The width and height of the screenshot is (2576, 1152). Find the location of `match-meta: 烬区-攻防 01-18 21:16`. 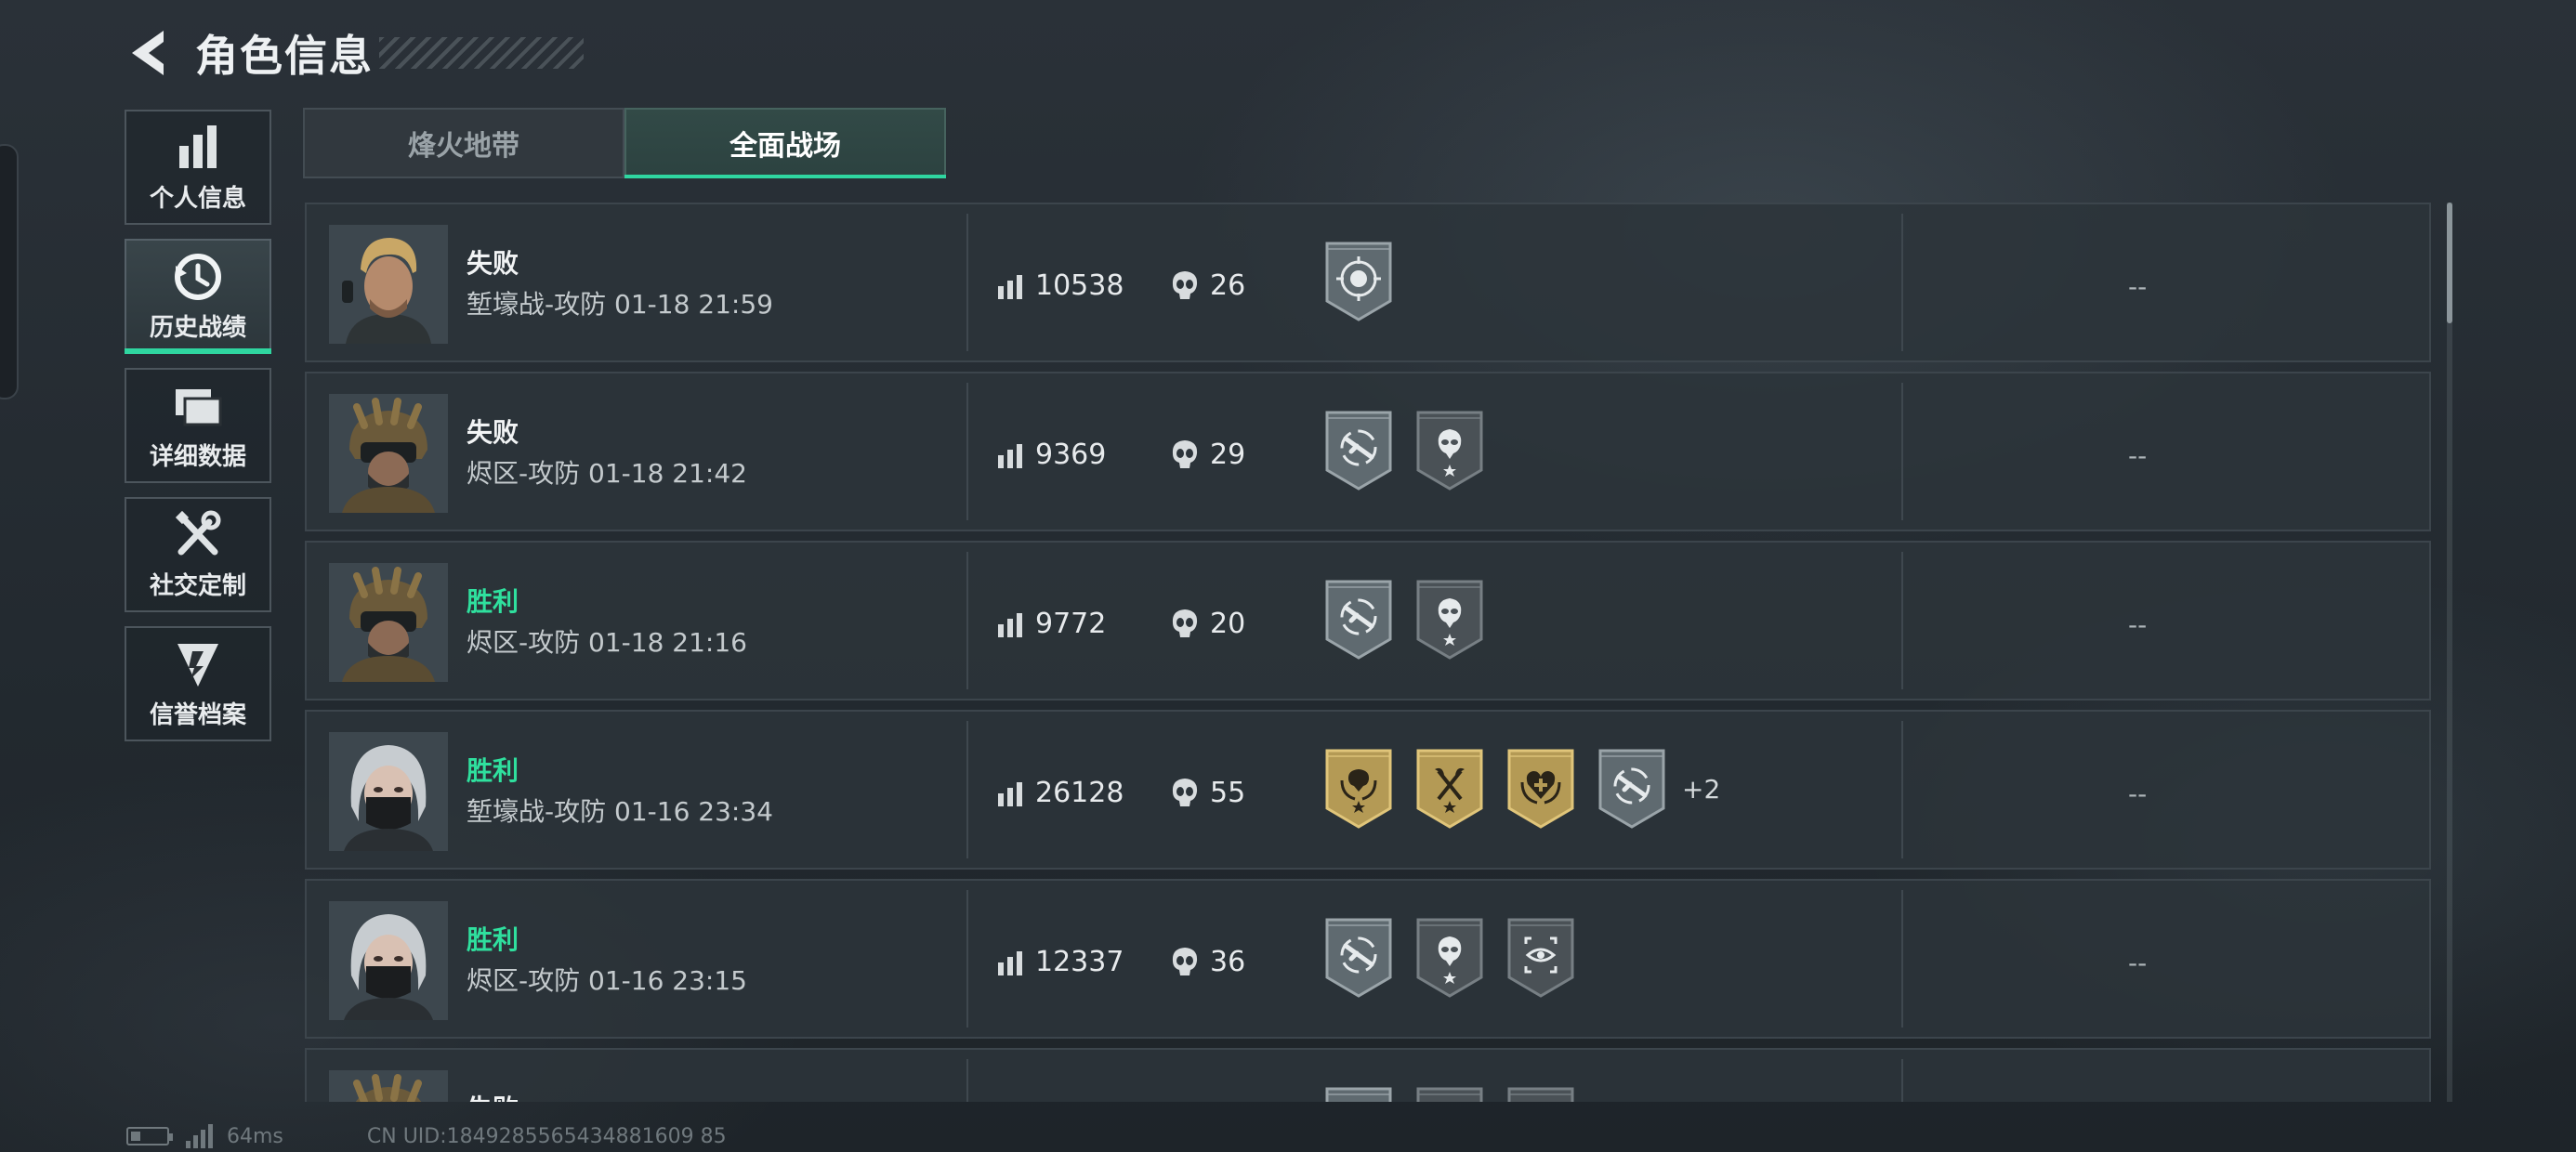

match-meta: 烬区-攻防 01-18 21:16 is located at coordinates (607, 641).